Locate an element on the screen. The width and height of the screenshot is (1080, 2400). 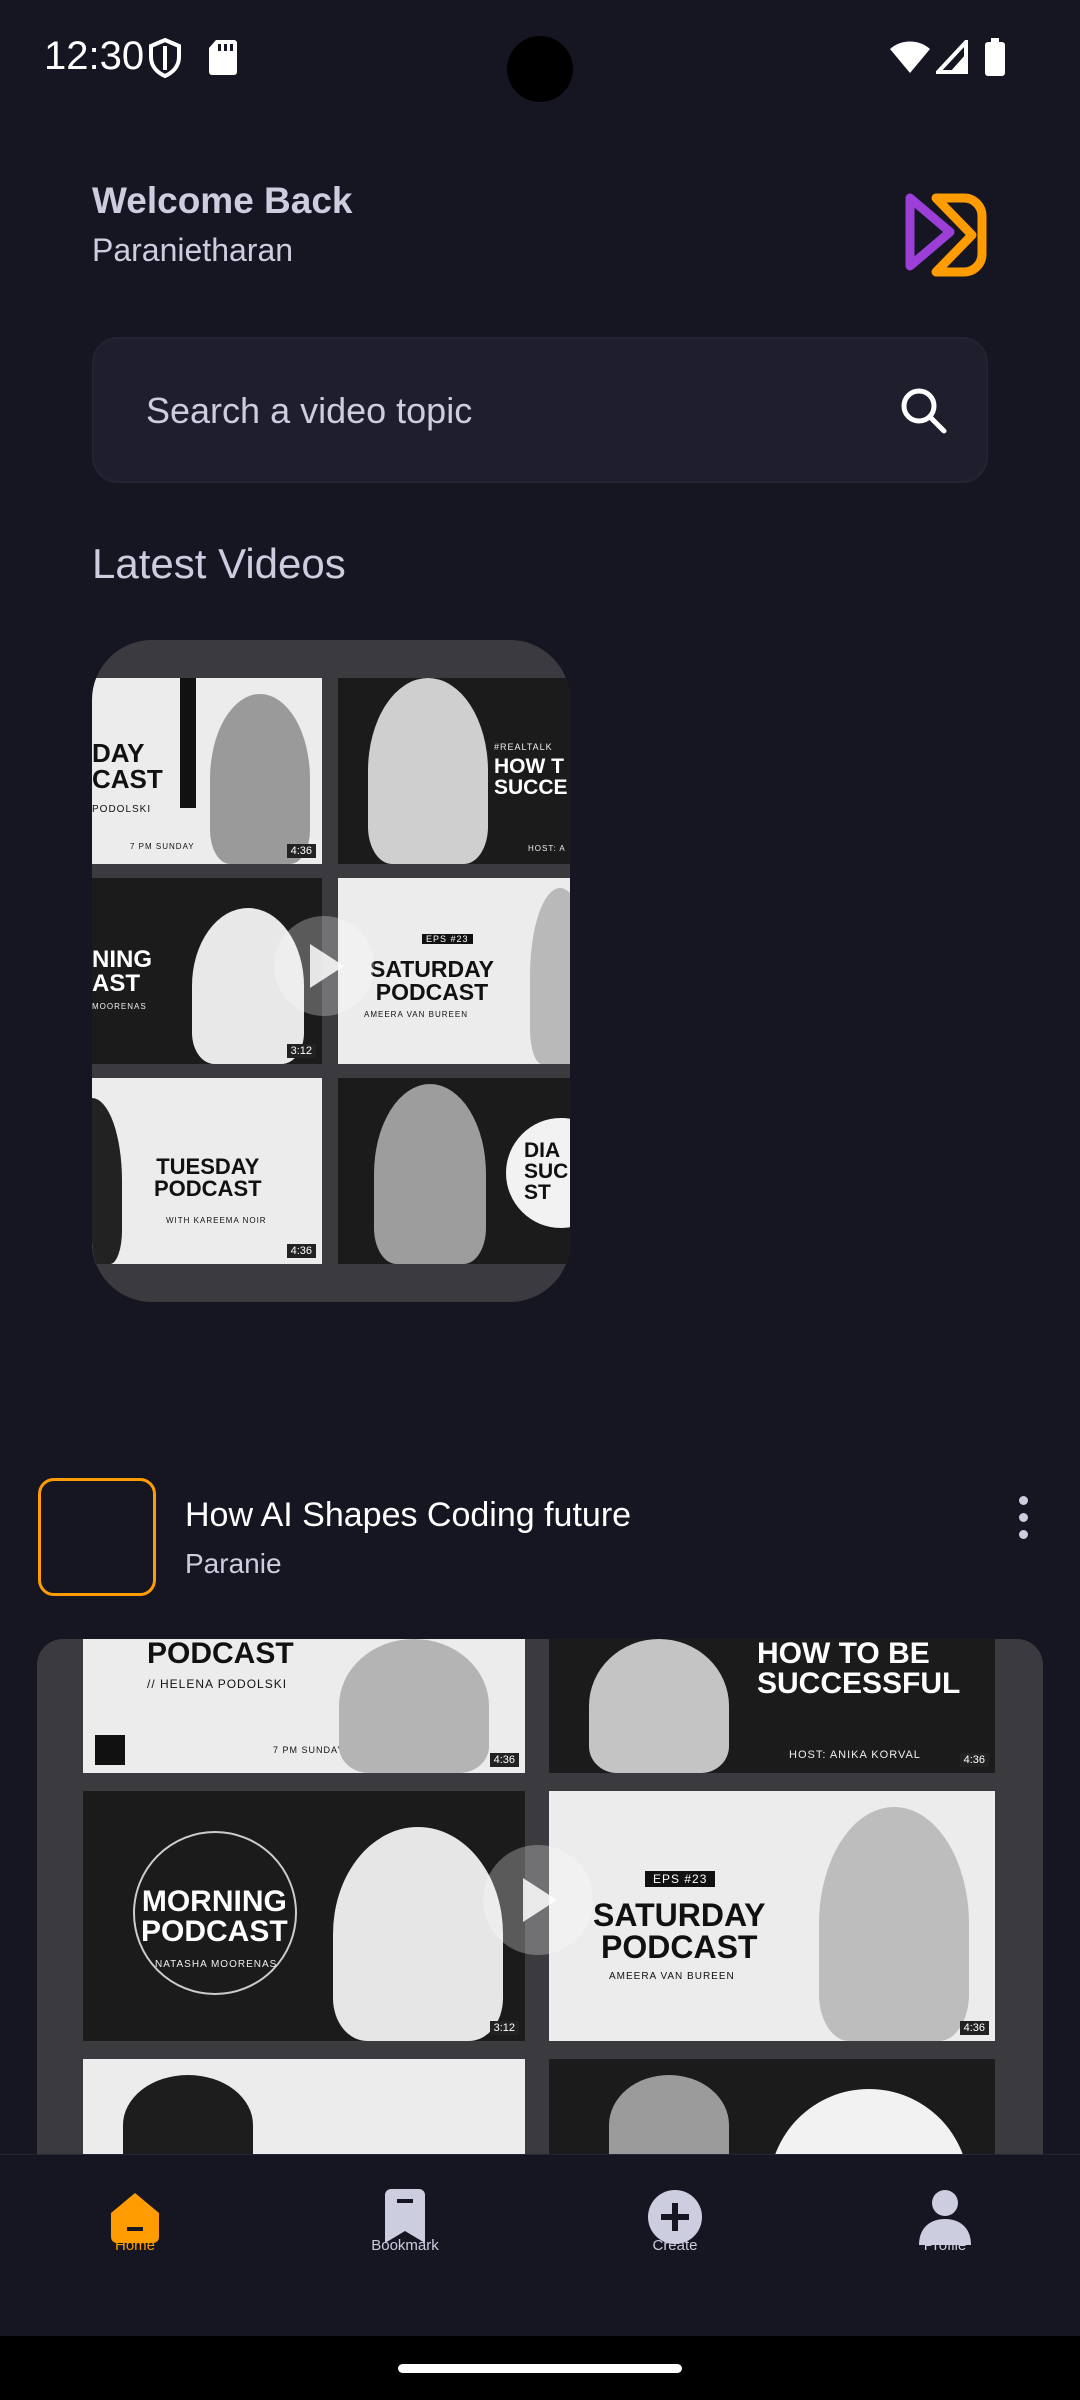
thumbnail-tile: DIA SUC ST is located at coordinates (454, 1171).